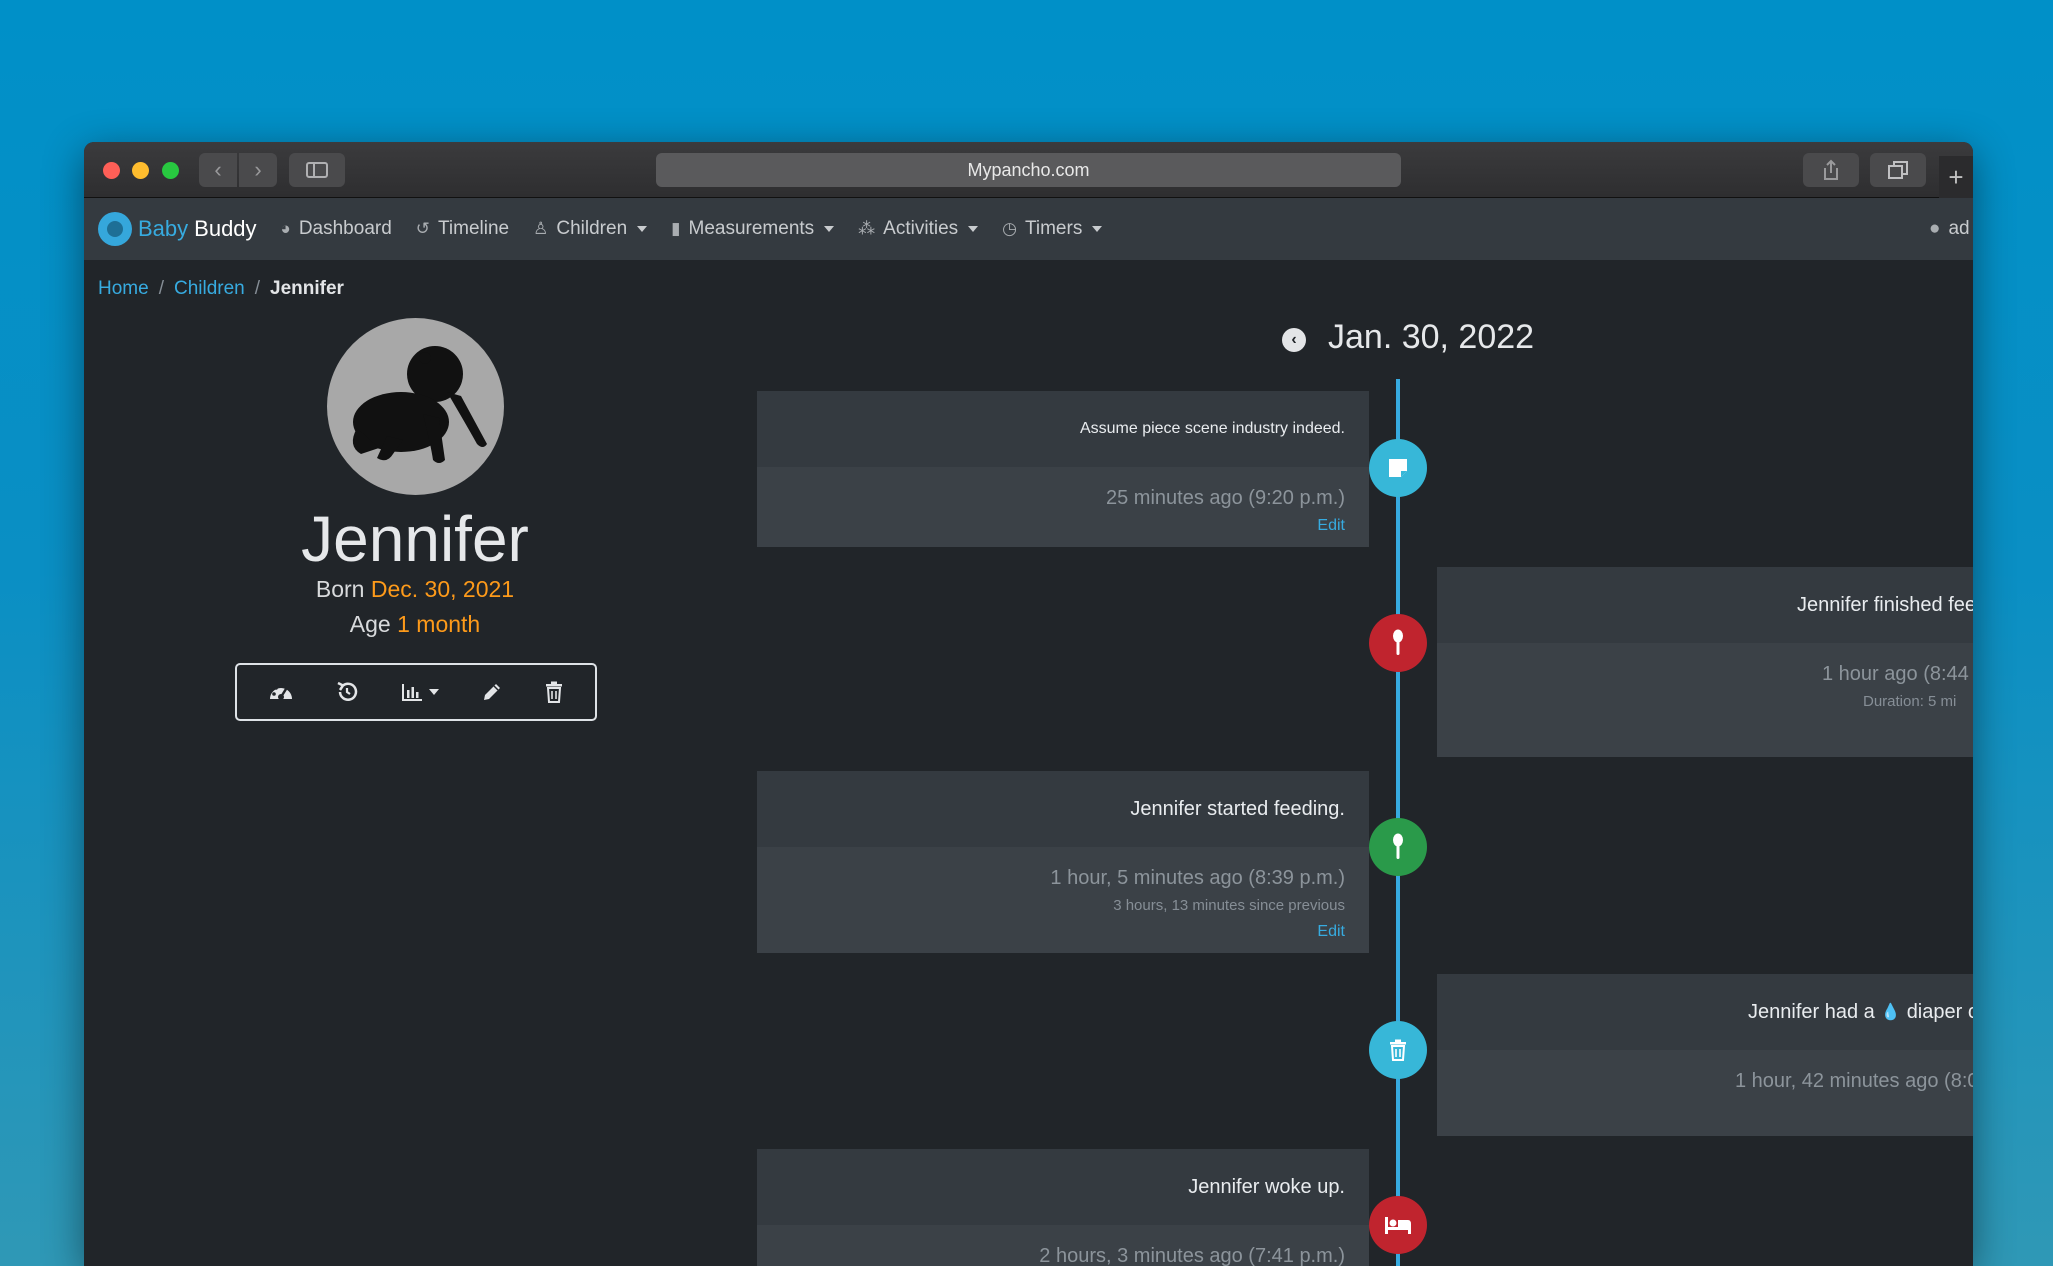  I want to click on breadcrumb-home-link: Home, so click(123, 289).